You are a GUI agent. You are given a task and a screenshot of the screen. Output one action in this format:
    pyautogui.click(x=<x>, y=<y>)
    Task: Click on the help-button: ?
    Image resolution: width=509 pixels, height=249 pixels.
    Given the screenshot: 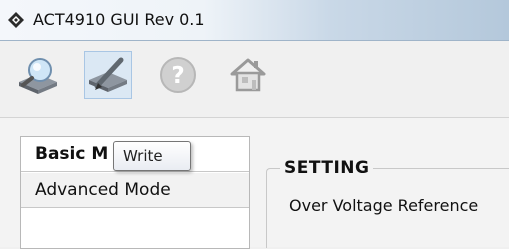 What is the action you would take?
    pyautogui.click(x=178, y=75)
    